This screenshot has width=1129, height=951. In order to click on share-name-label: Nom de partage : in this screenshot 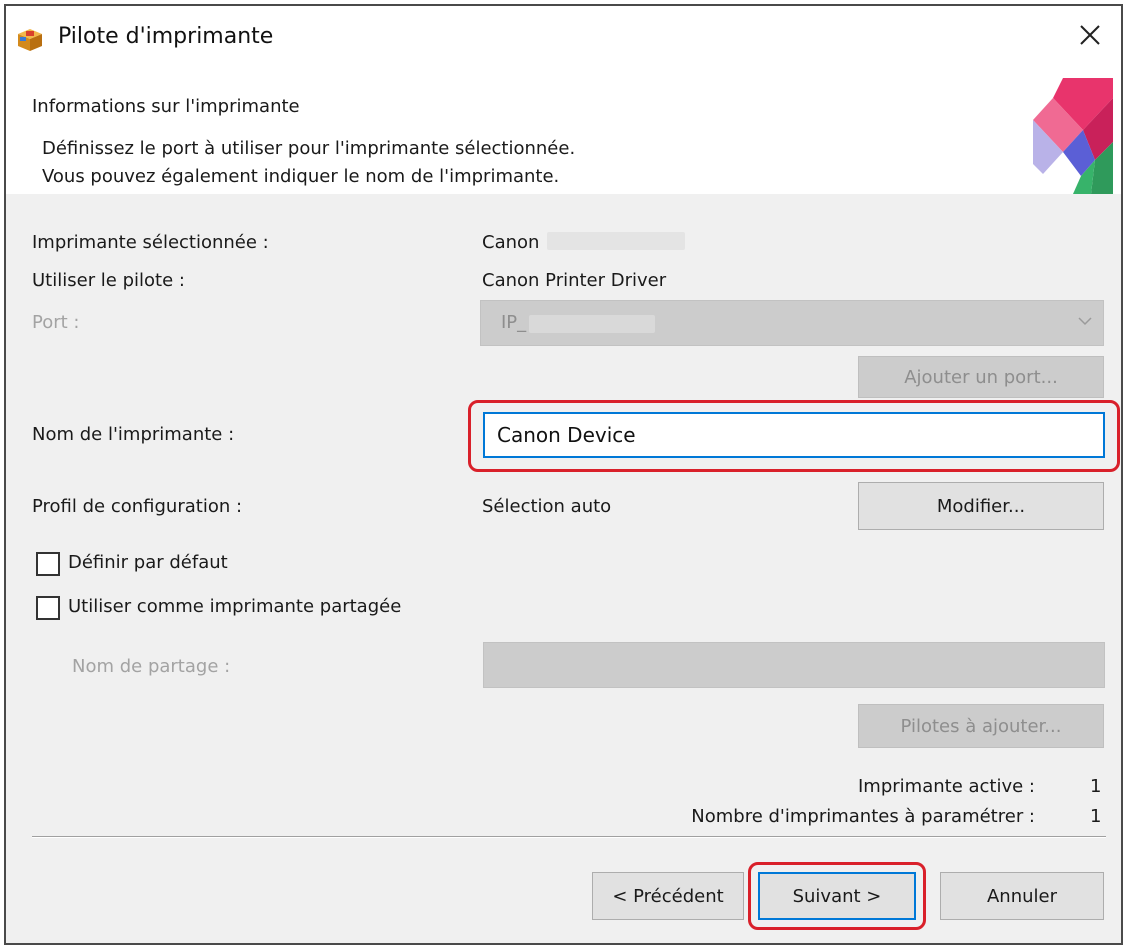, I will do `click(151, 666)`.